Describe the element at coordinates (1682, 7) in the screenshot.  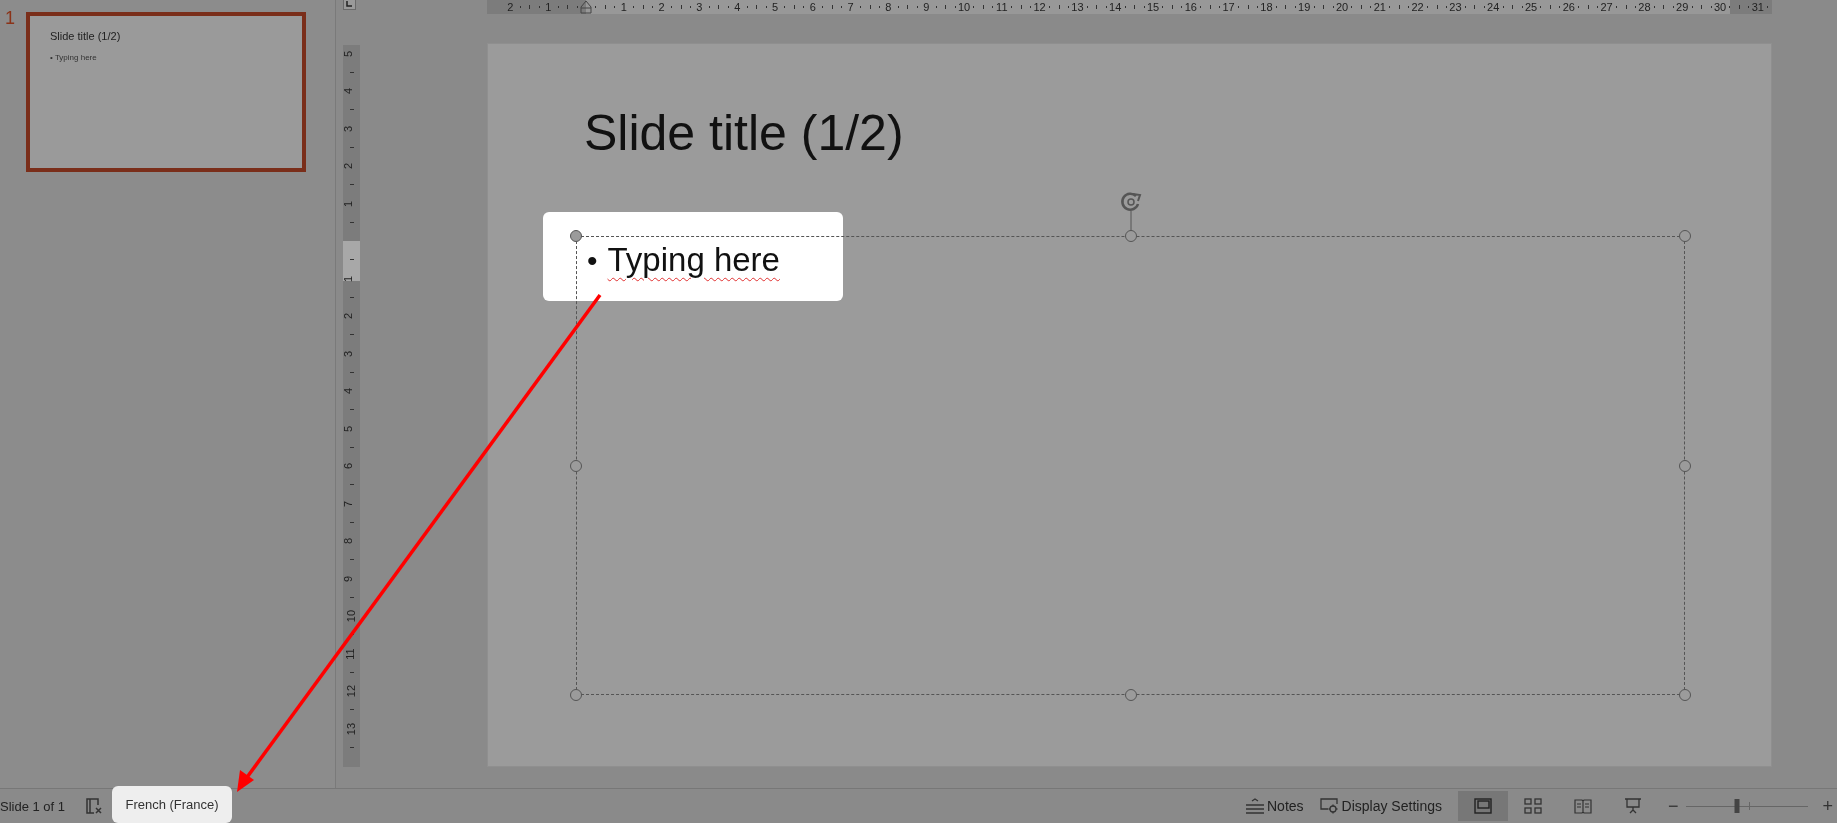
I see `ruler-number: 29` at that location.